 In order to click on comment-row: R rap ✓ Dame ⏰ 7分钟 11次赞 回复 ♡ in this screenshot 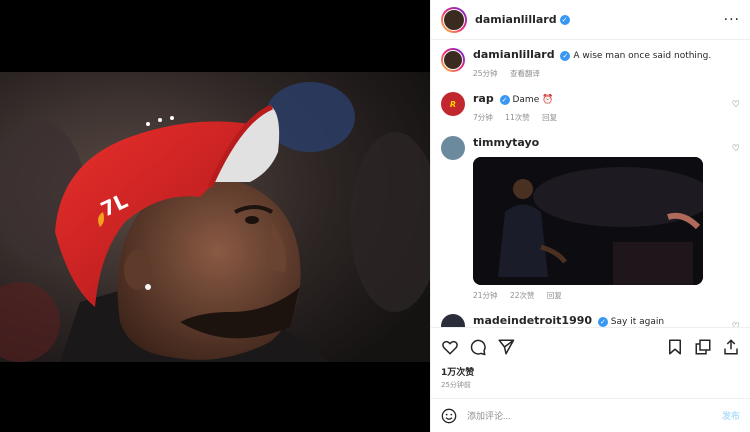, I will do `click(590, 108)`.